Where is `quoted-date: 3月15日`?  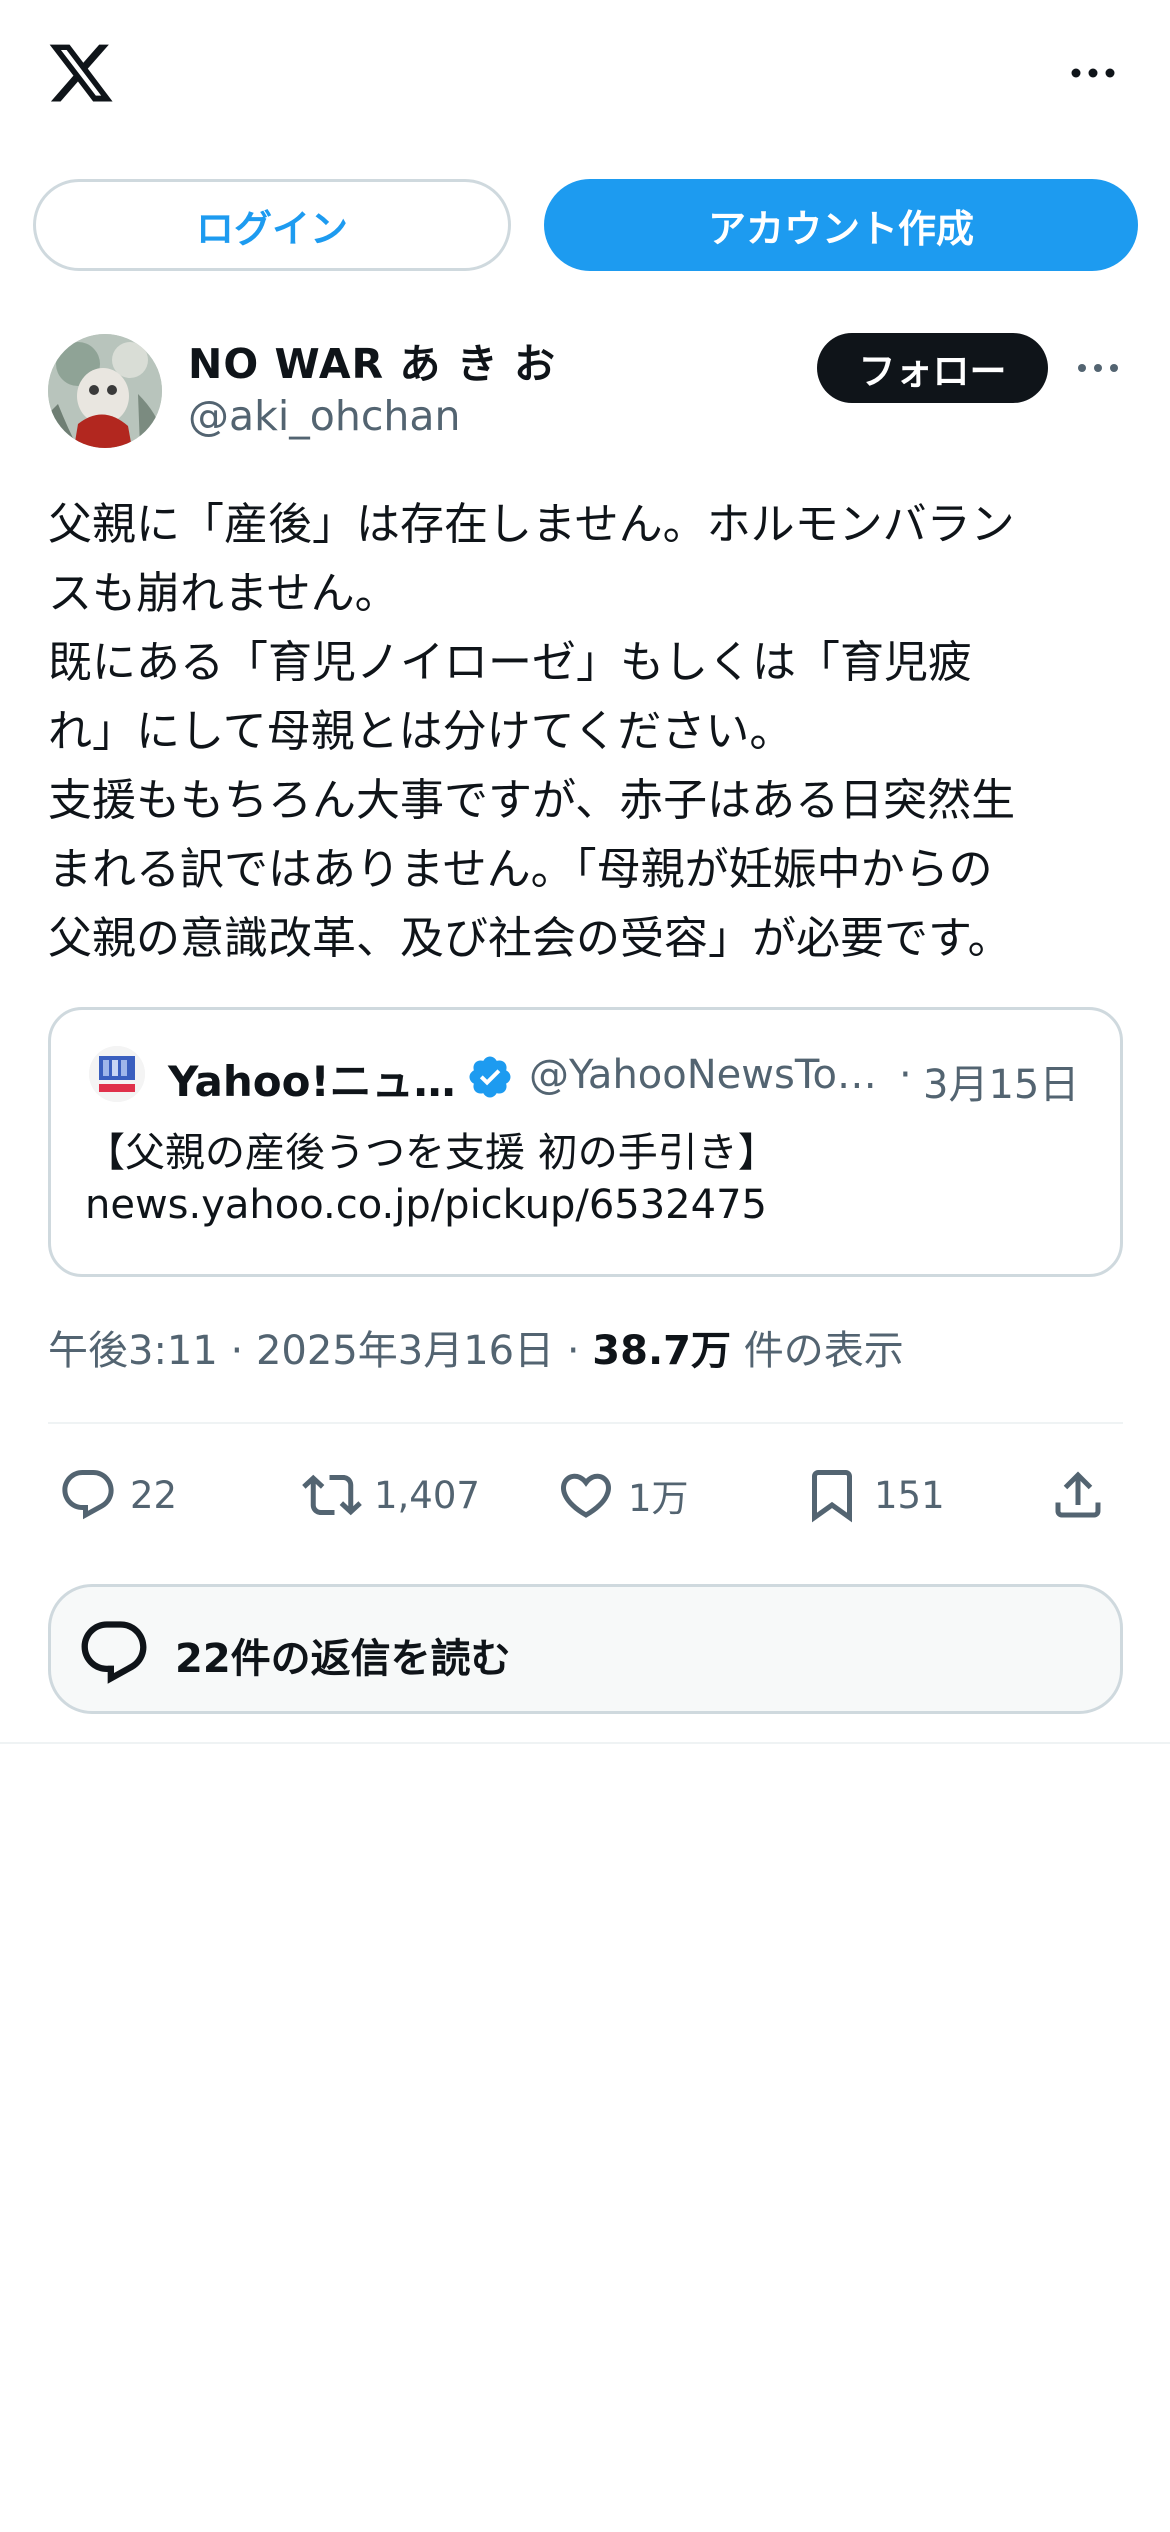
quoted-date: 3月15日 is located at coordinates (1001, 1085).